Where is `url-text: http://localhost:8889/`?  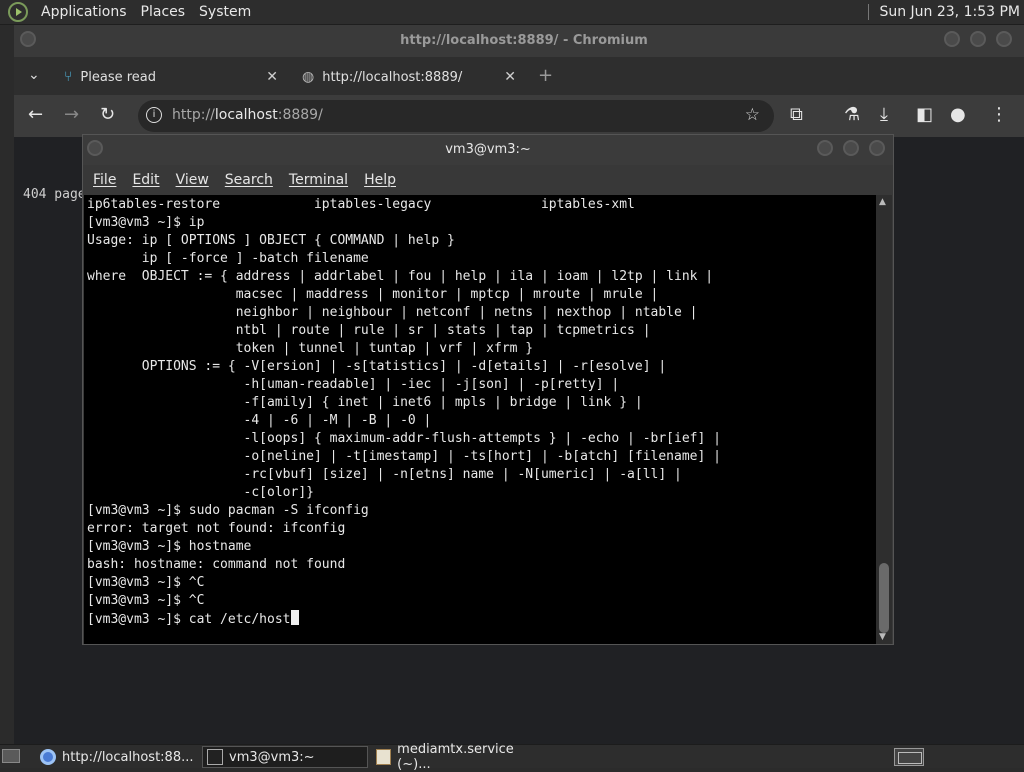
url-text: http://localhost:8889/ is located at coordinates (247, 115).